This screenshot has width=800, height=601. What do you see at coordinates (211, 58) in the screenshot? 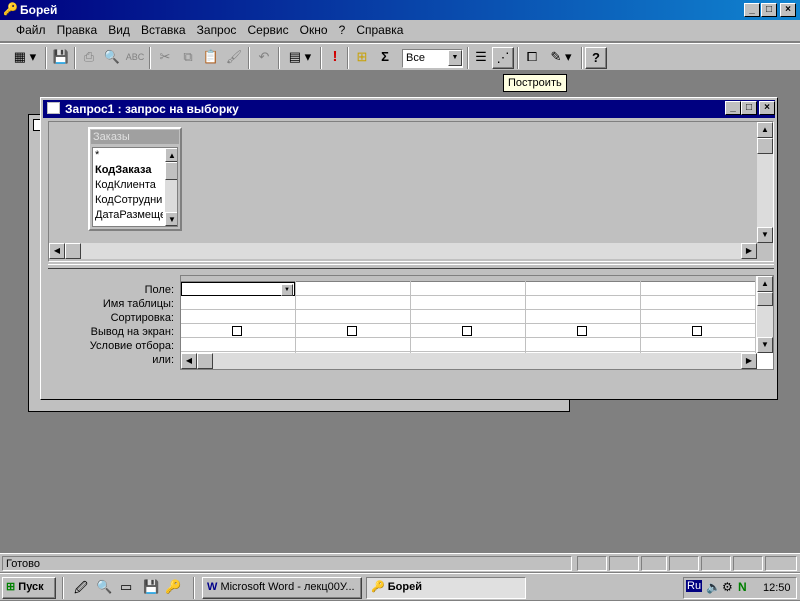
I see `paste-icon: 📋` at bounding box center [211, 58].